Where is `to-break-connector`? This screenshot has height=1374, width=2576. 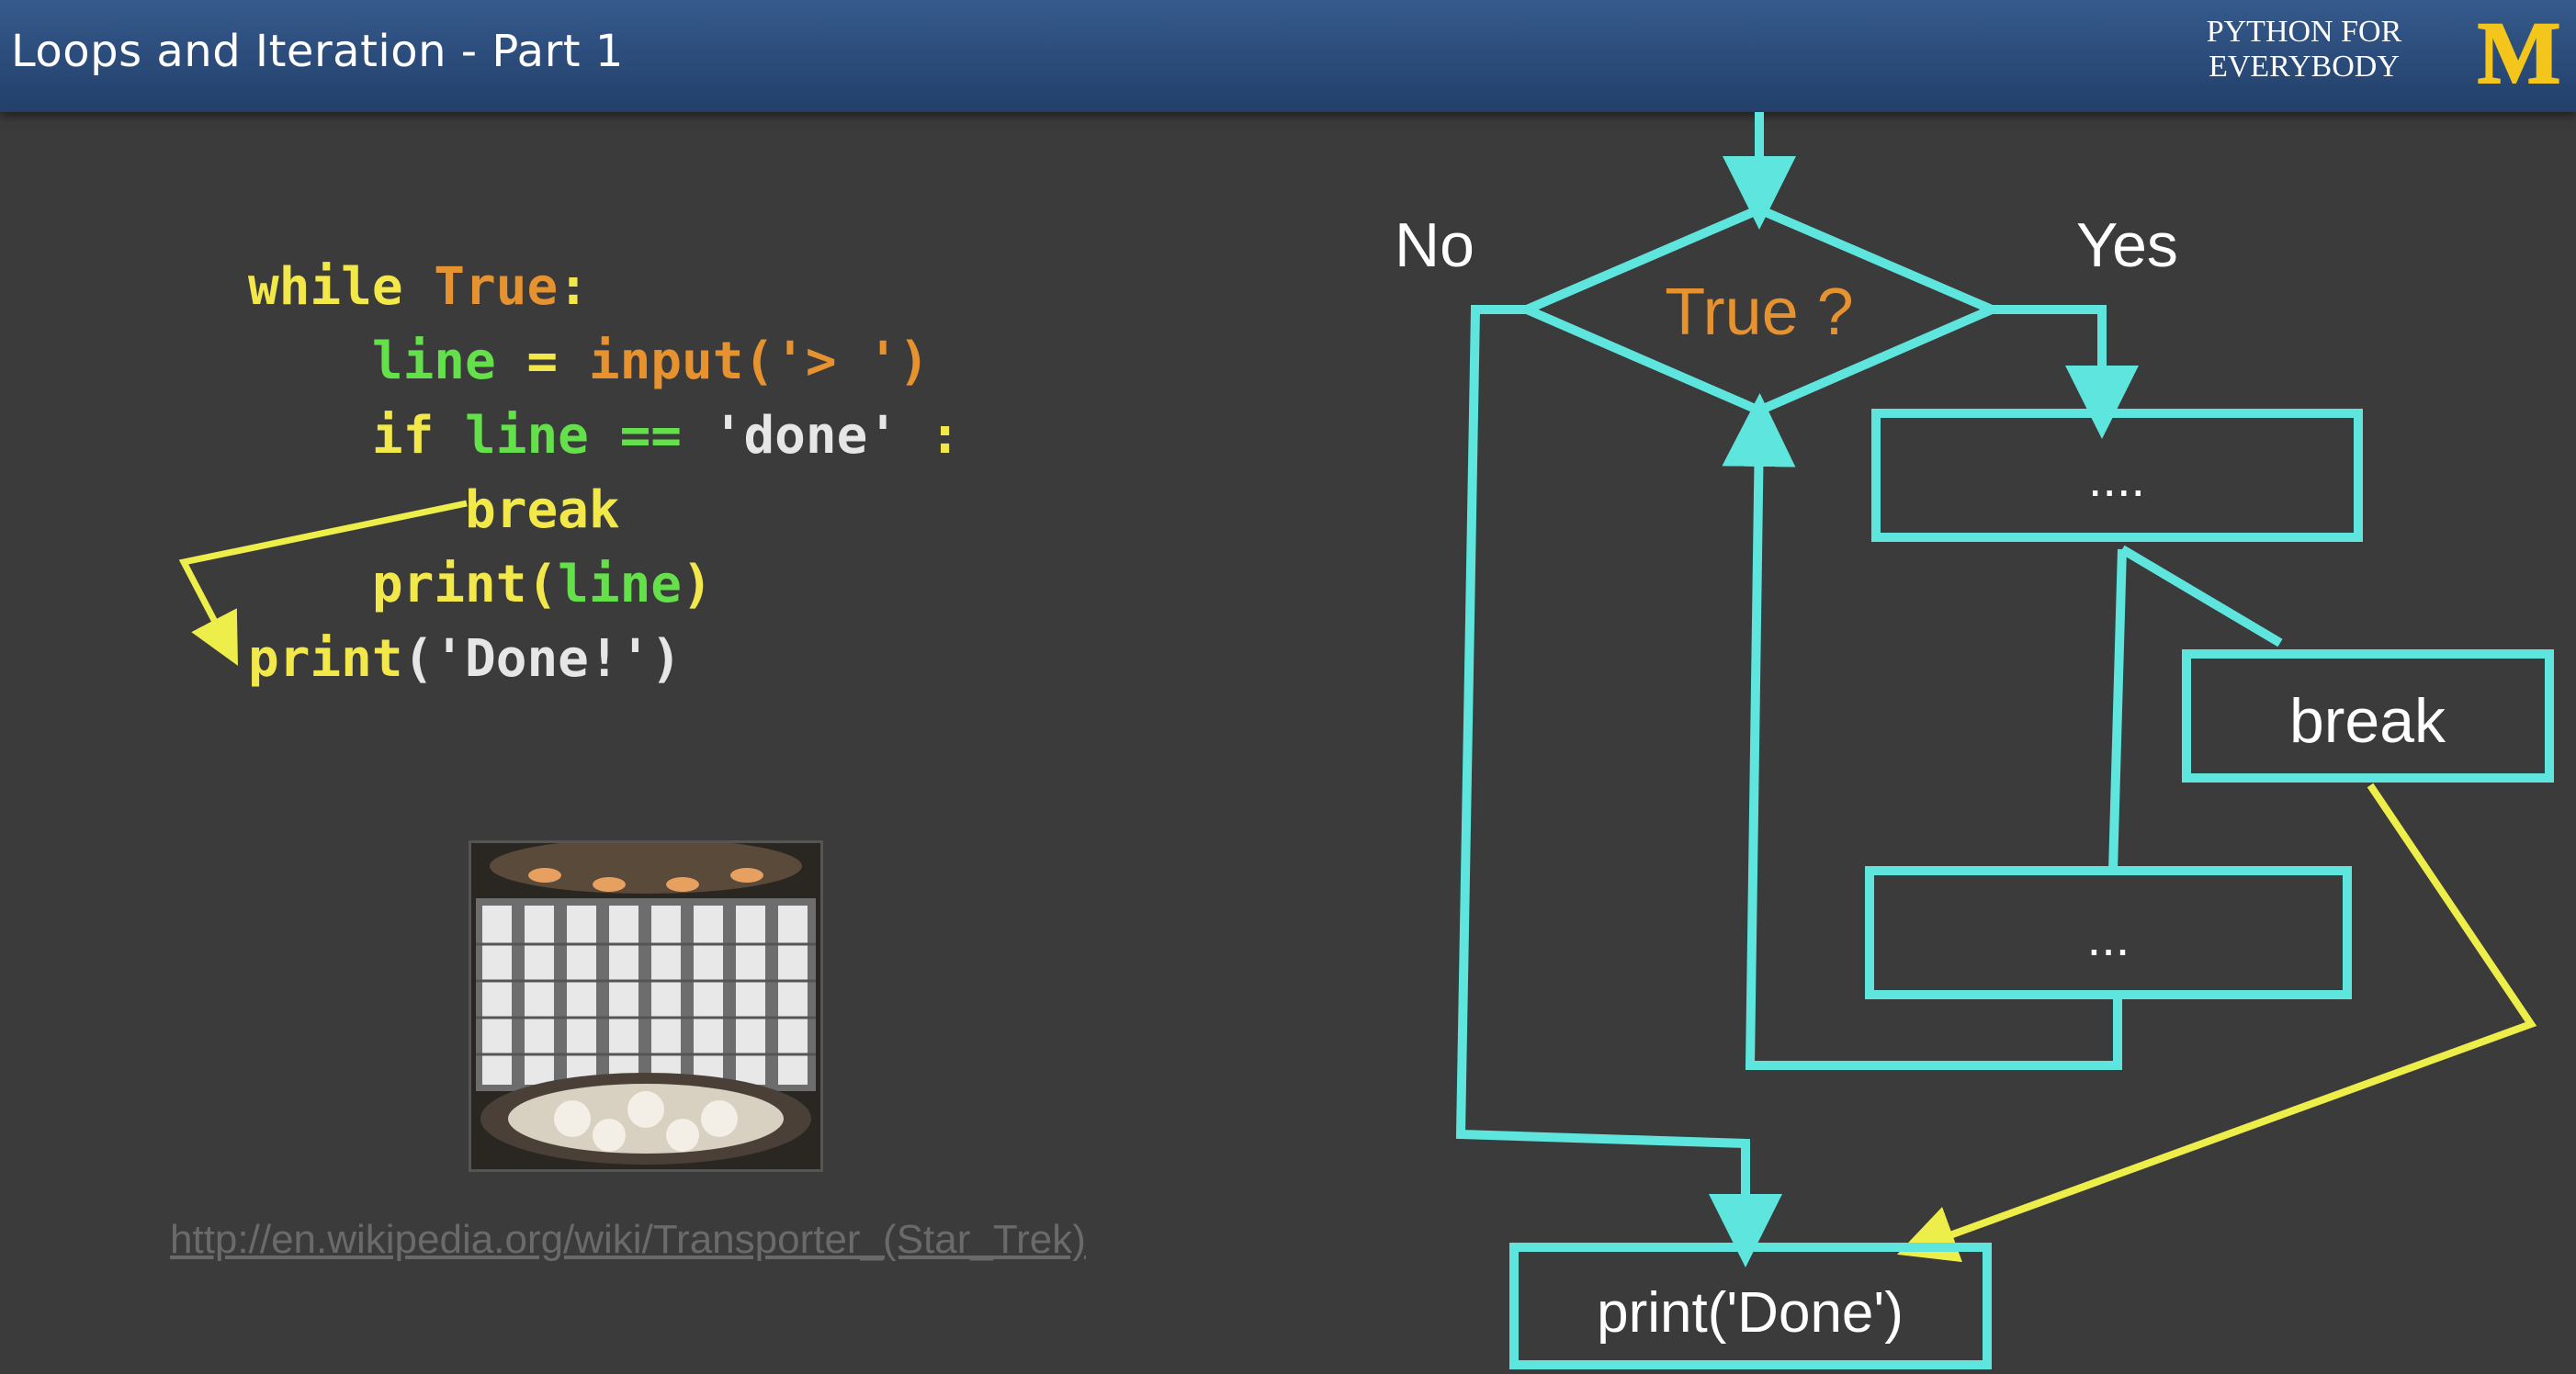 to-break-connector is located at coordinates (2201, 597).